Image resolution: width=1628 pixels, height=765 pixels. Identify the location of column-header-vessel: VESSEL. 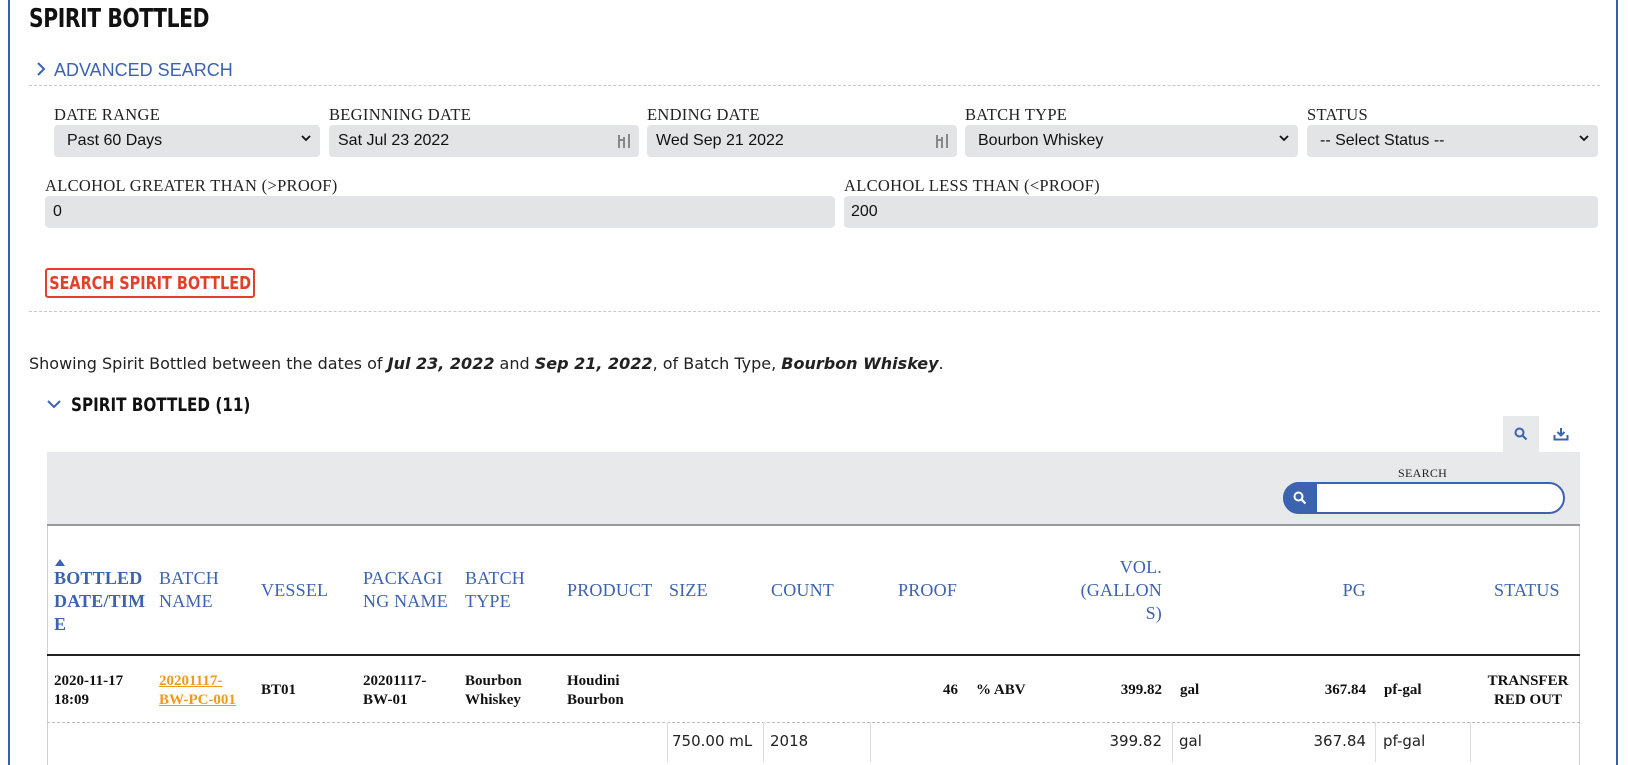
(294, 590).